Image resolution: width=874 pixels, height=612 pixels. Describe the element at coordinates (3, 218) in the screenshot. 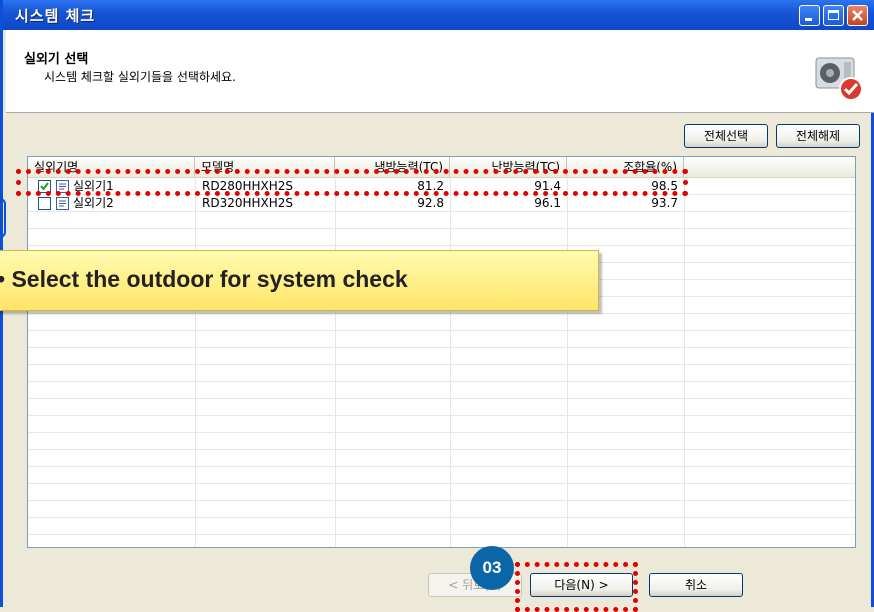

I see `callout-connector` at that location.